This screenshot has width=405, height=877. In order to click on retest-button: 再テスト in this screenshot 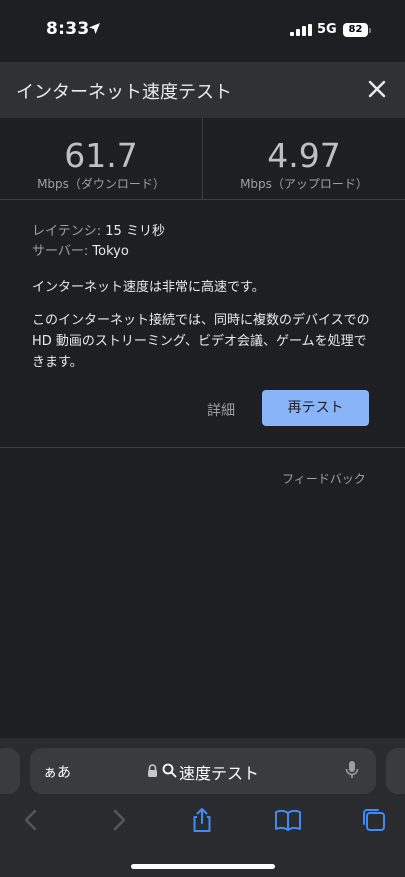, I will do `click(315, 408)`.